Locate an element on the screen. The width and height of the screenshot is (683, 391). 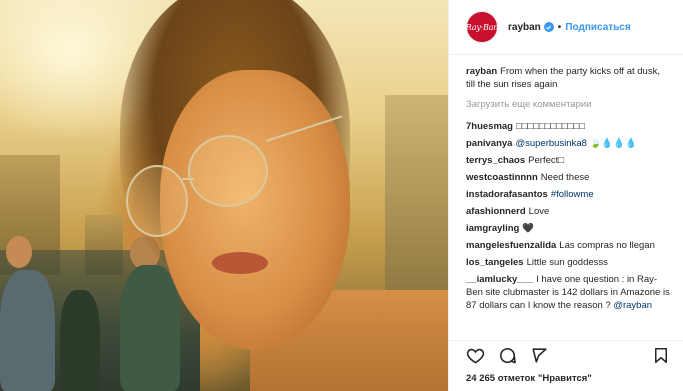
comment-row: 7huesmag □□□□□□□□□□□□ is located at coordinates (568, 126).